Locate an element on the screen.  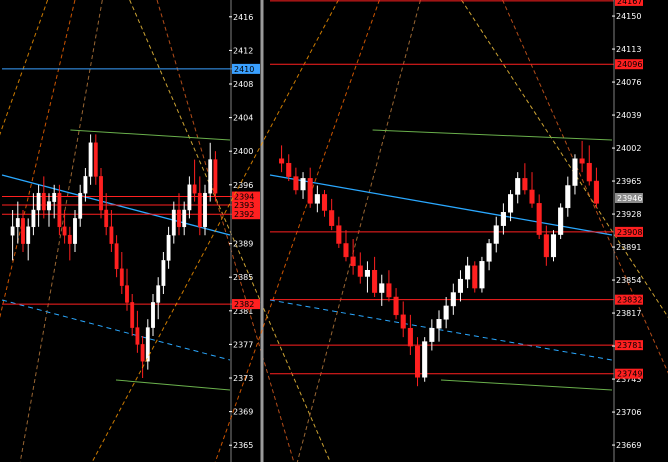
y-tick-label: 23706 is located at coordinates (628, 412).